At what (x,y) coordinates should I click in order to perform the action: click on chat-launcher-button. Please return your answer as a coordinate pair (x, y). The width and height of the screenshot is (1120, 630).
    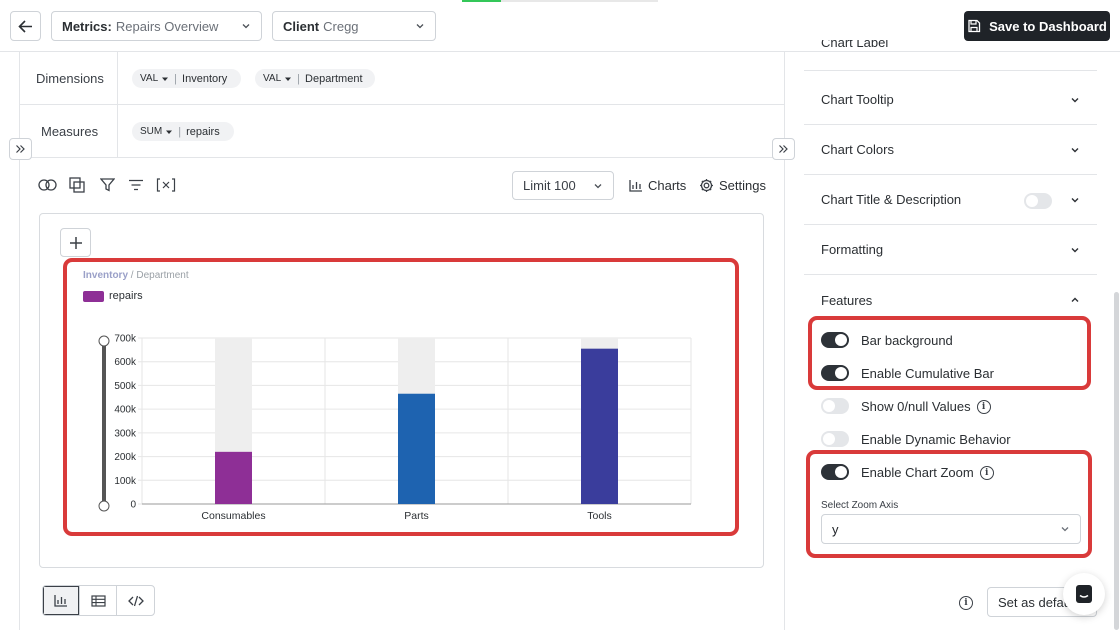
    Looking at the image, I should click on (1084, 594).